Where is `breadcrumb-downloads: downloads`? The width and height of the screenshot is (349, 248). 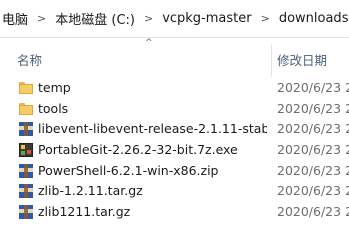
breadcrumb-downloads: downloads is located at coordinates (313, 18).